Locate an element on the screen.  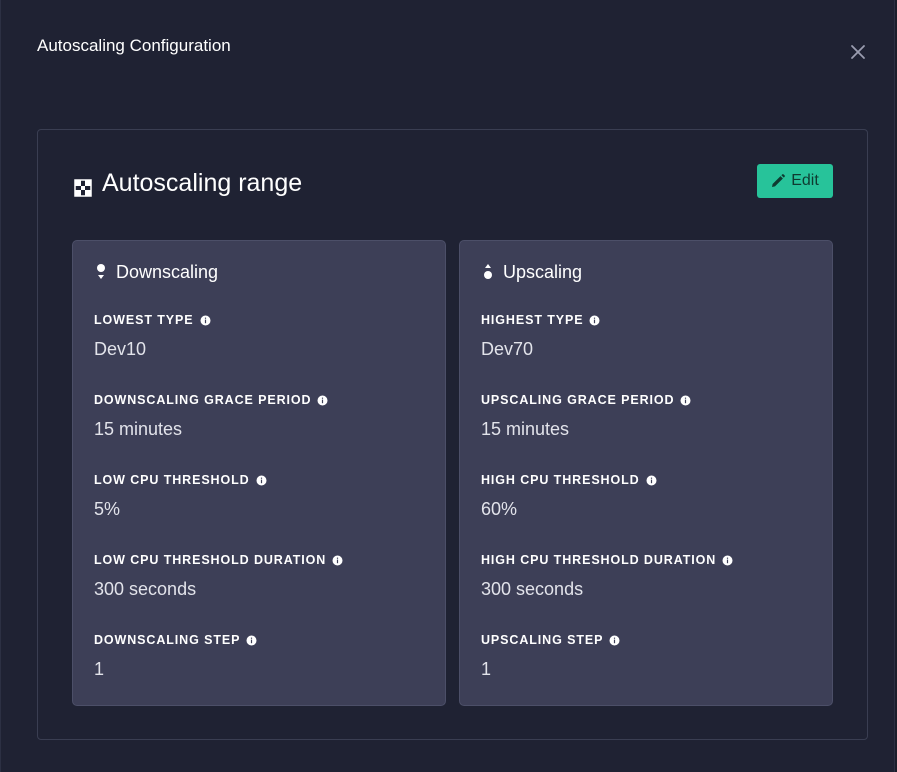
field-label: UPSCALING STEP is located at coordinates (542, 640).